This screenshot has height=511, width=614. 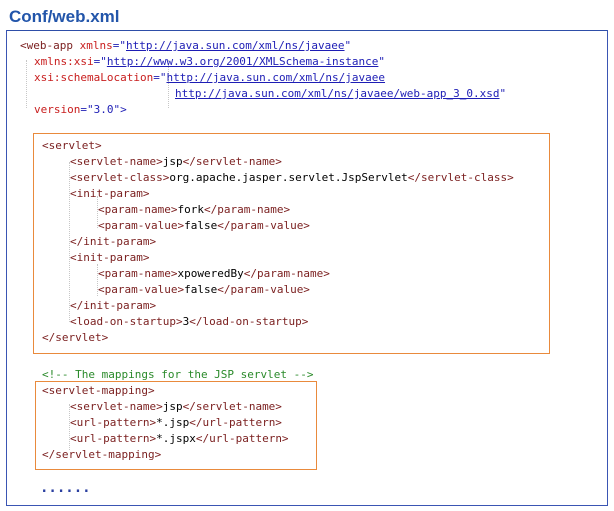 I want to click on schema-namespace-link: http://java.sun.com/xml/ns/javaee, so click(x=275, y=77).